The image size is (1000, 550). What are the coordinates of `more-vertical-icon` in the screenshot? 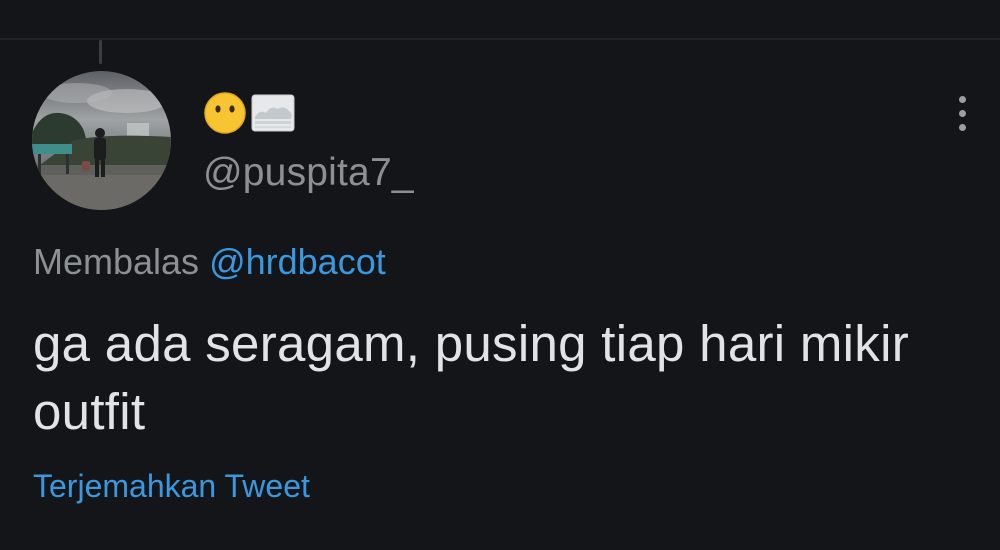 It's located at (962, 113).